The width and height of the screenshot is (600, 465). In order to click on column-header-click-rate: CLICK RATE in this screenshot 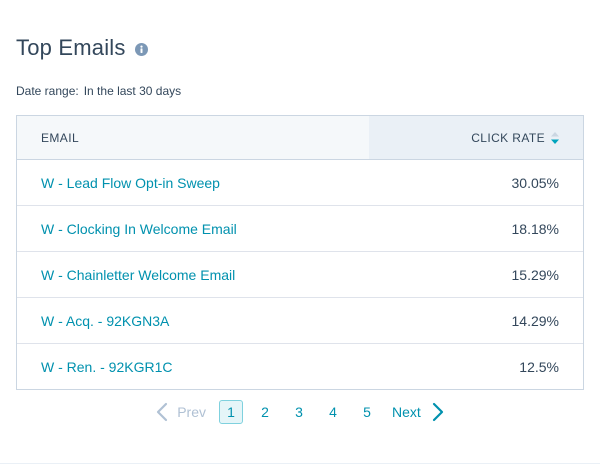, I will do `click(476, 137)`.